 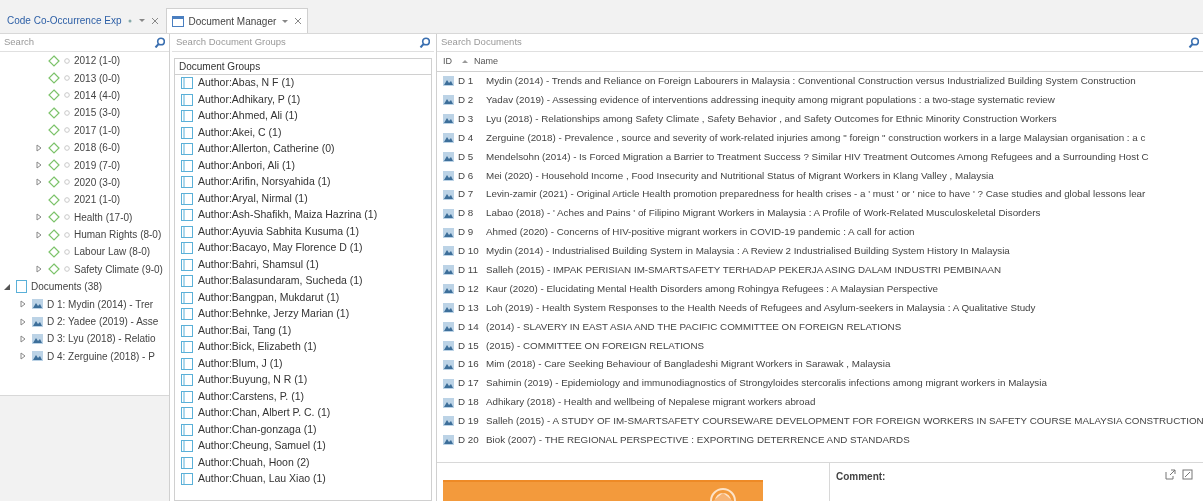 I want to click on table-cell: (2015) - COMMITTEE ON FOREIGN RELATIONS, so click(x=595, y=346).